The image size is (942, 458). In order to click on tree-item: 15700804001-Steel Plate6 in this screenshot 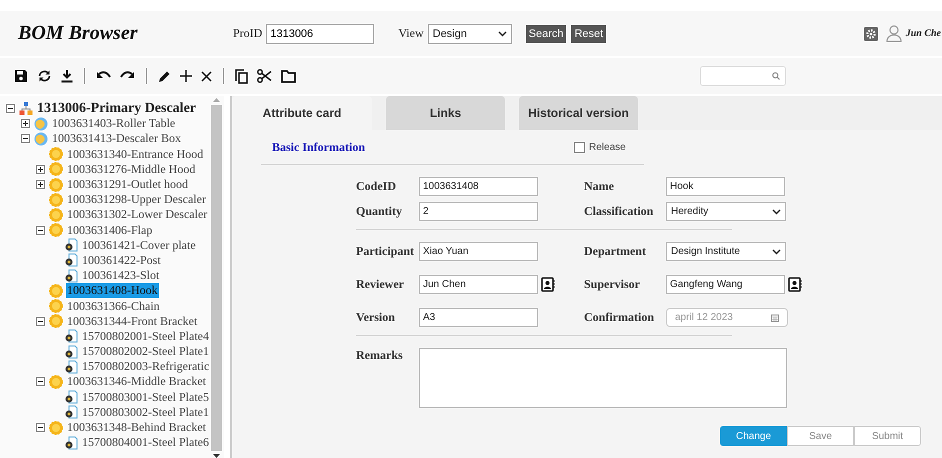, I will do `click(145, 442)`.